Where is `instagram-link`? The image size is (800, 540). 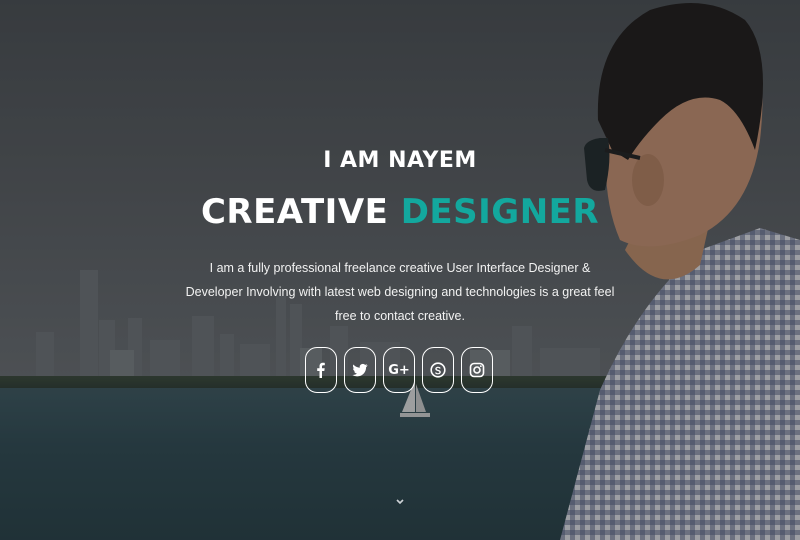 instagram-link is located at coordinates (477, 370).